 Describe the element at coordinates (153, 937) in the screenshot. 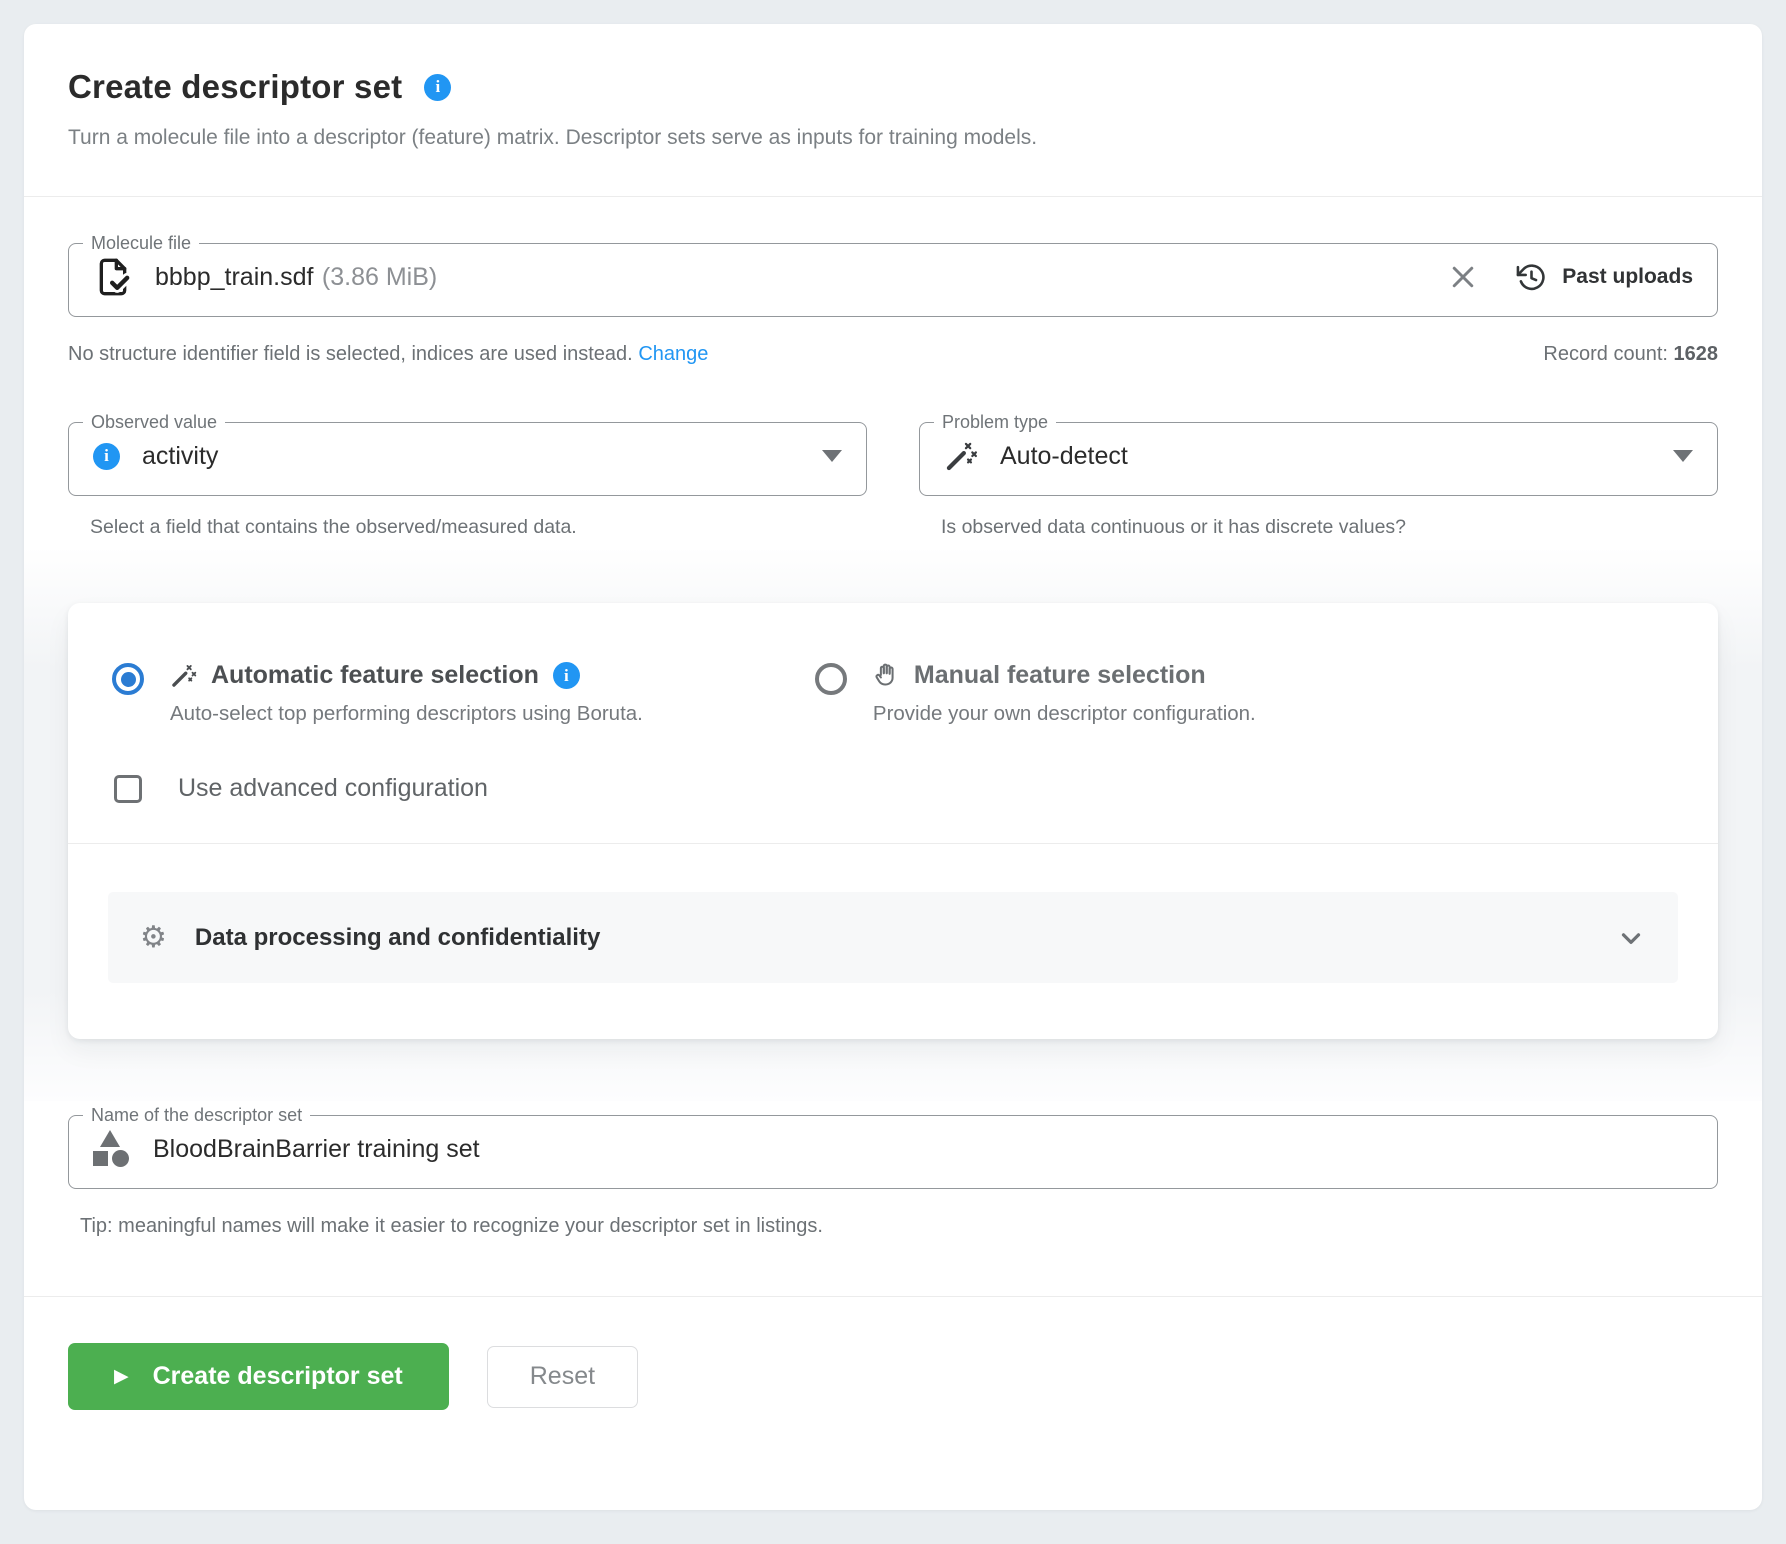

I see `gear-icon: ⚙` at that location.